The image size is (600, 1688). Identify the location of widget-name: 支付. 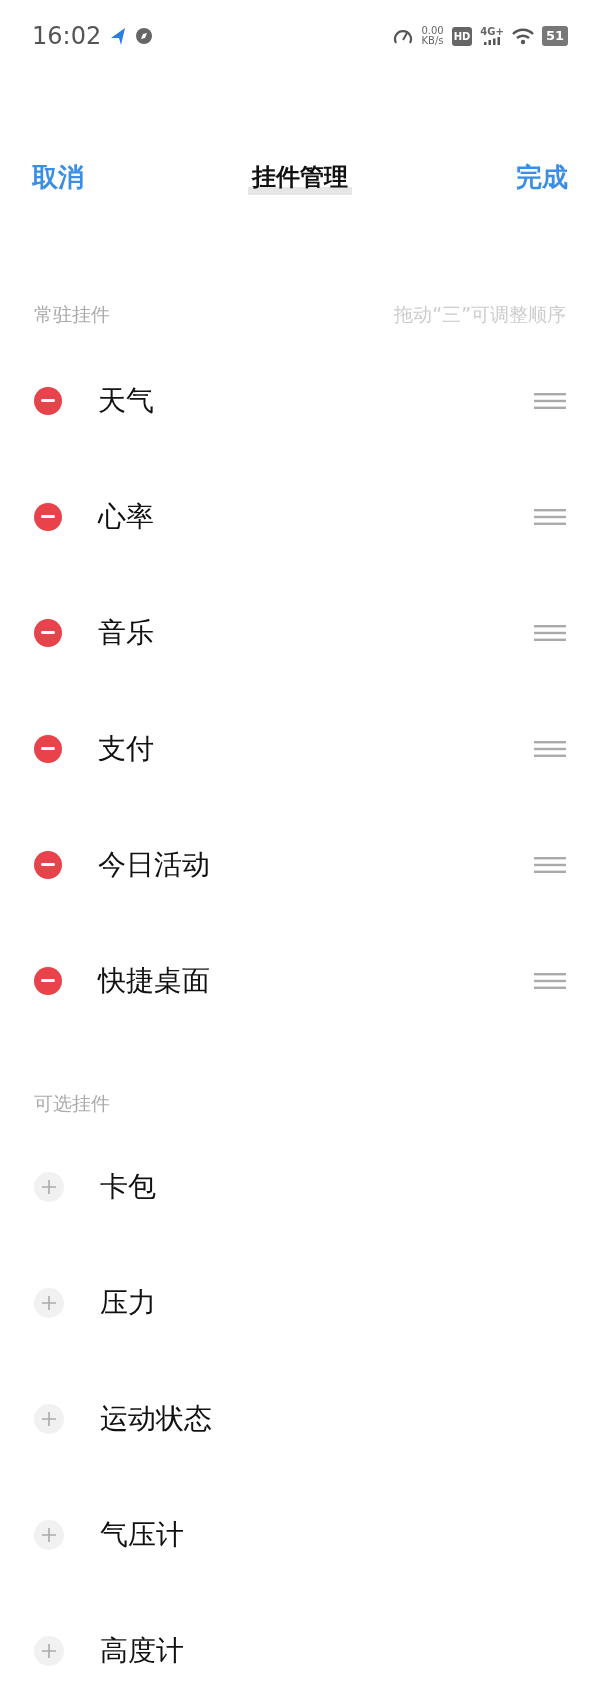
(126, 748).